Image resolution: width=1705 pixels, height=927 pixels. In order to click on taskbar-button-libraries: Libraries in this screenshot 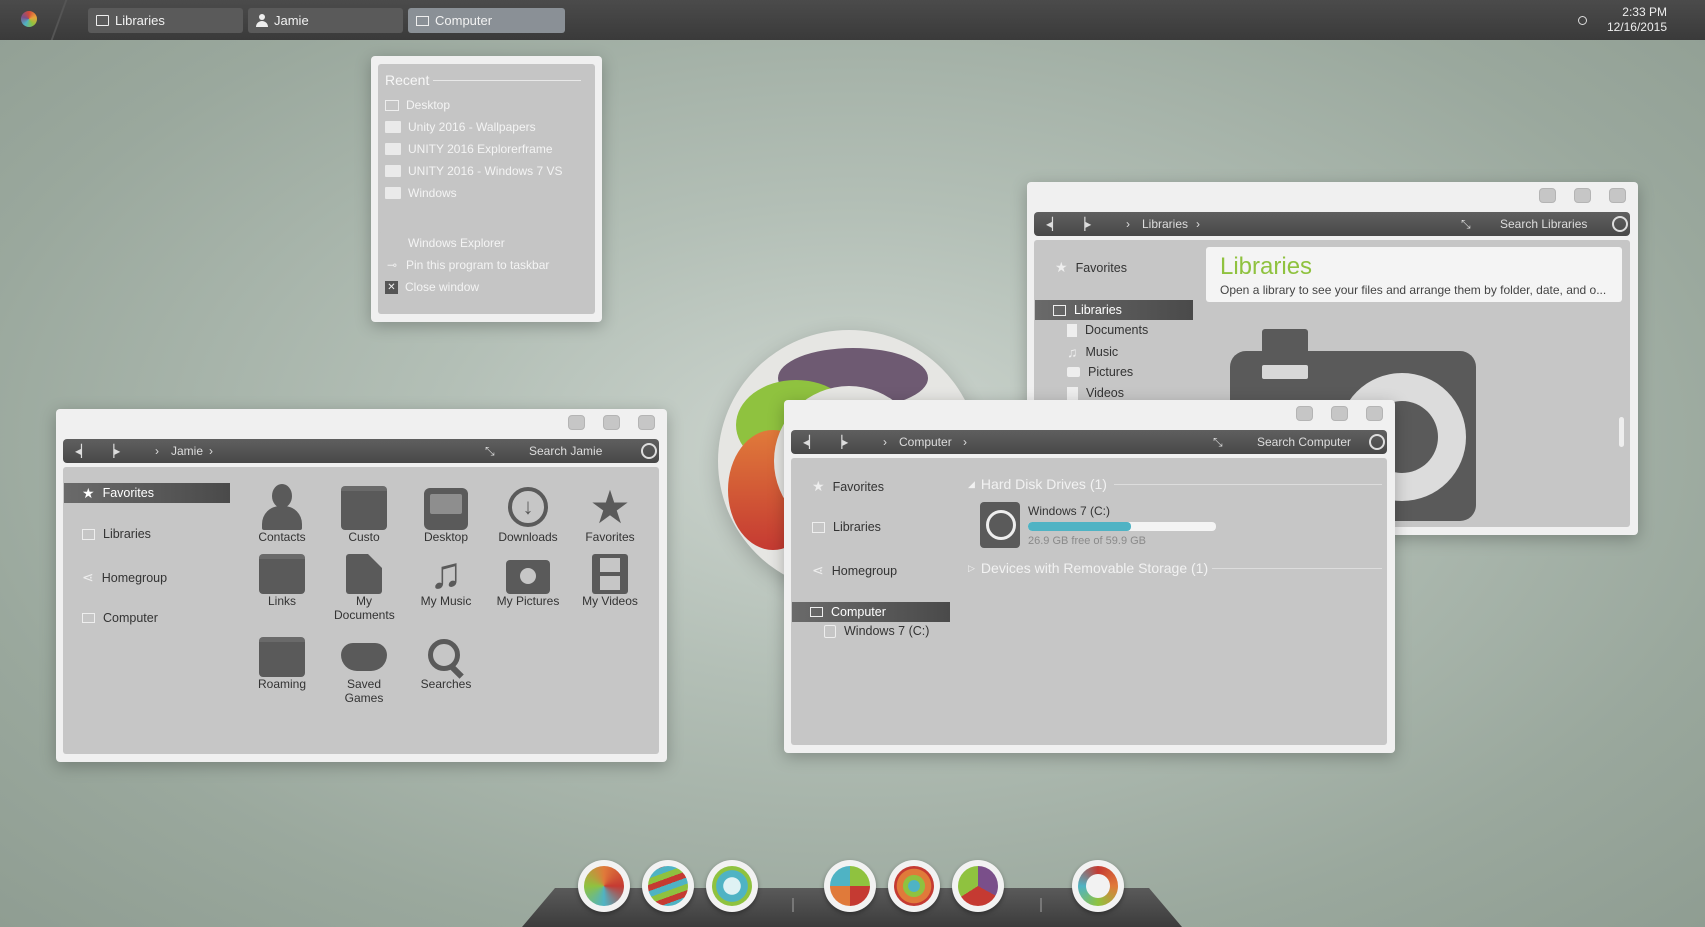, I will do `click(165, 20)`.